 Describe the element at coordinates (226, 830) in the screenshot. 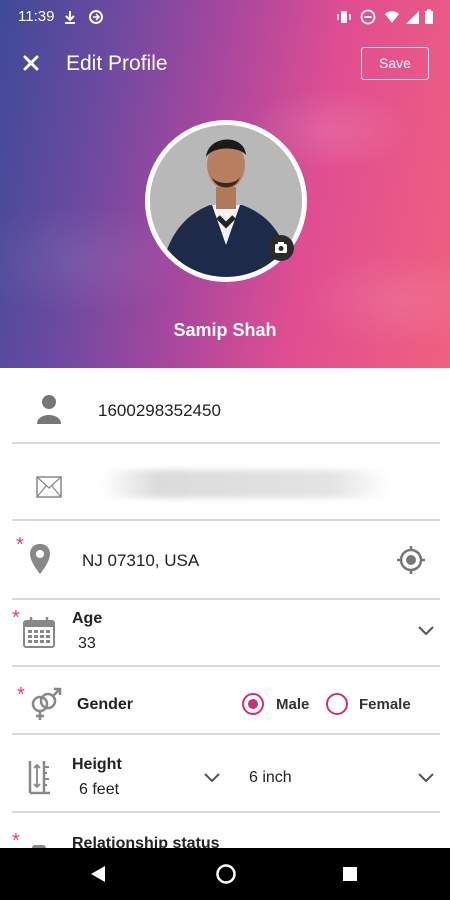

I see `relationship-row: * Relationship status` at that location.